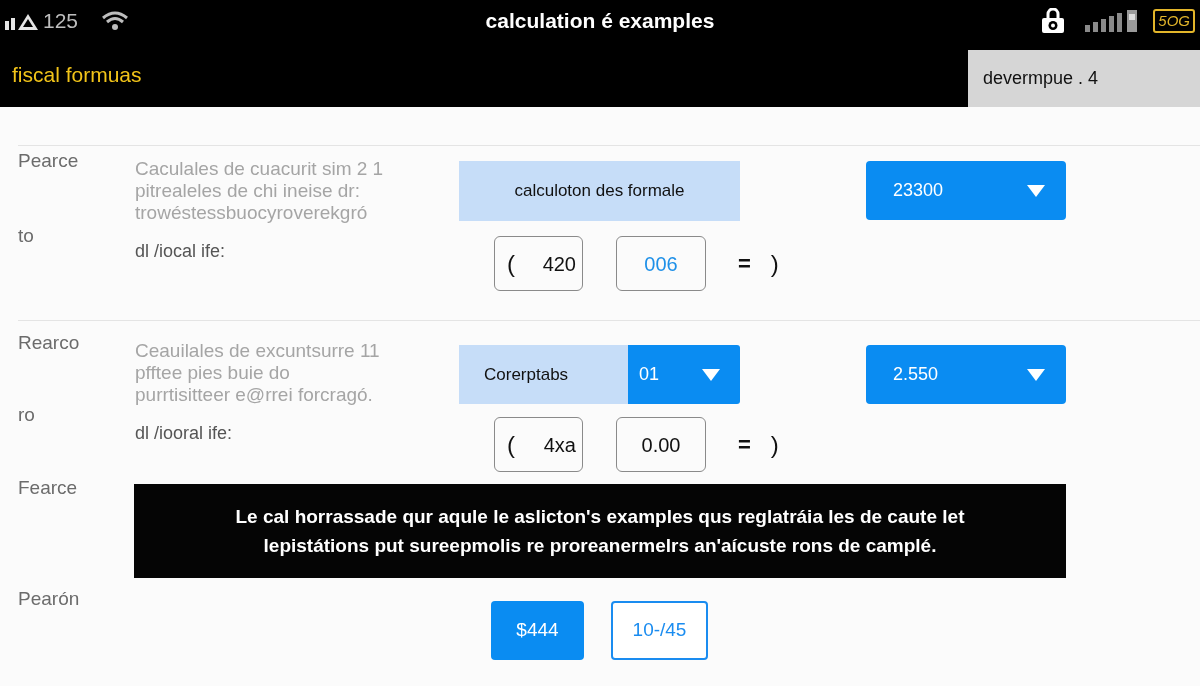  Describe the element at coordinates (684, 374) in the screenshot. I see `value-dropdown: 01` at that location.